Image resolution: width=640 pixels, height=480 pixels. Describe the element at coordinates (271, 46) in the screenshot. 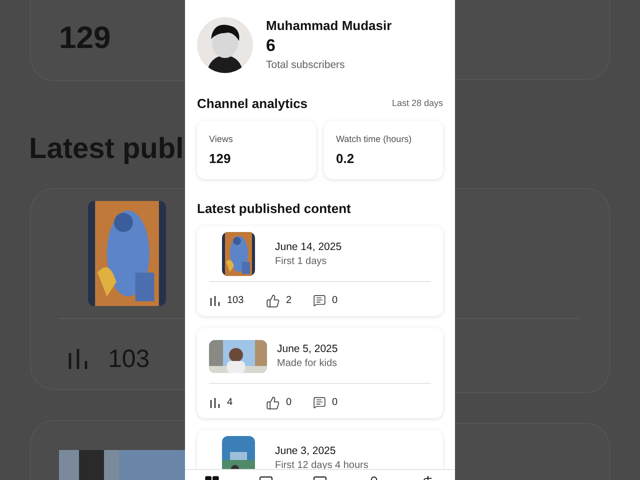

I see `subscriber-count: 6` at that location.